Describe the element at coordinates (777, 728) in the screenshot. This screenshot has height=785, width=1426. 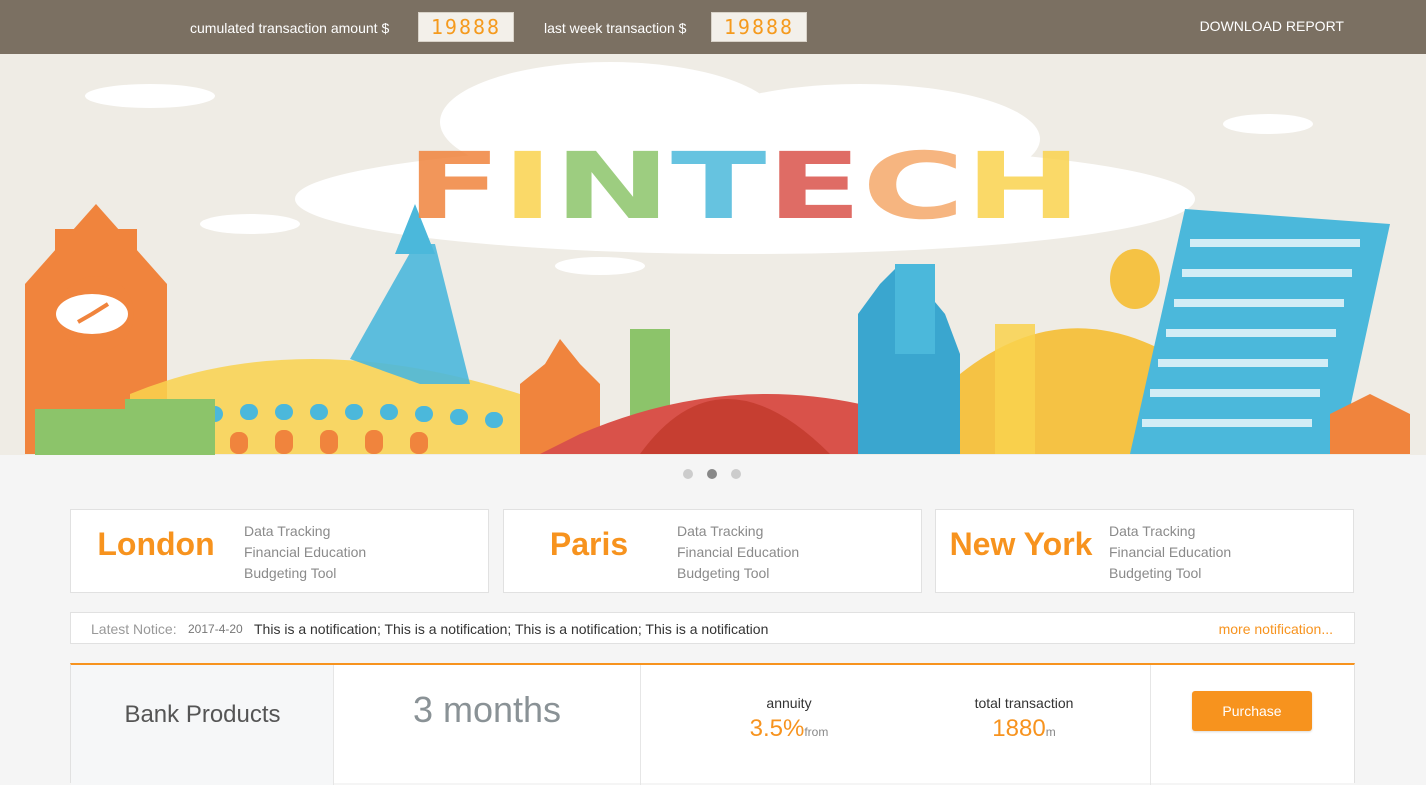
I see `annuity-value: 3.5%` at that location.